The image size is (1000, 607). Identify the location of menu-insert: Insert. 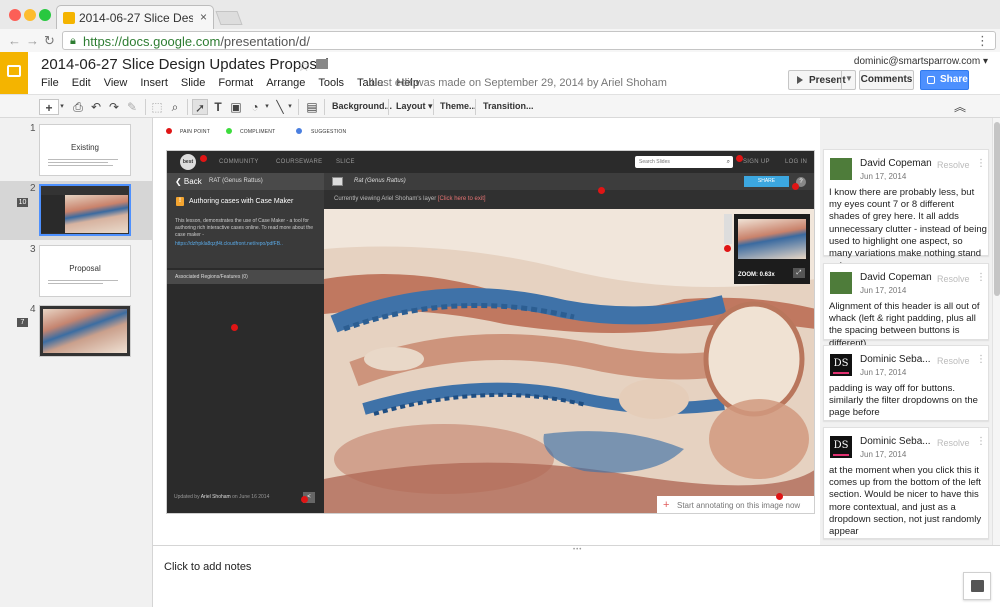
(154, 84).